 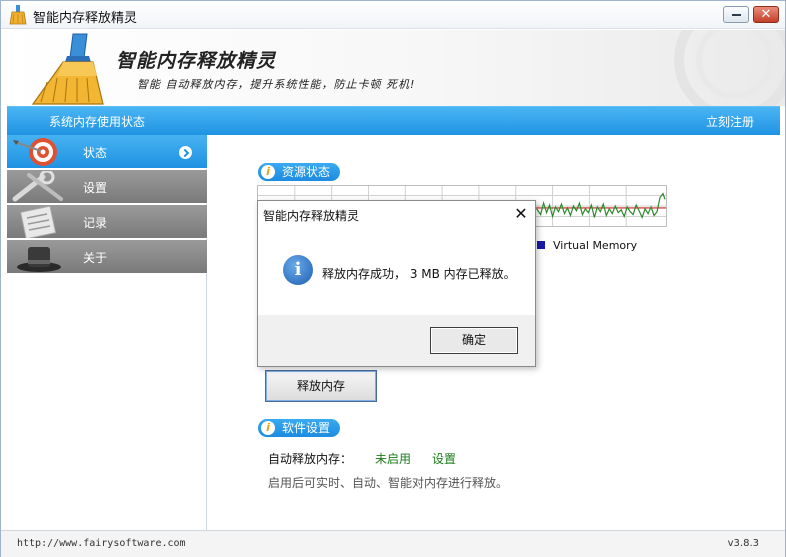 I want to click on close-icon: ✕, so click(x=766, y=14).